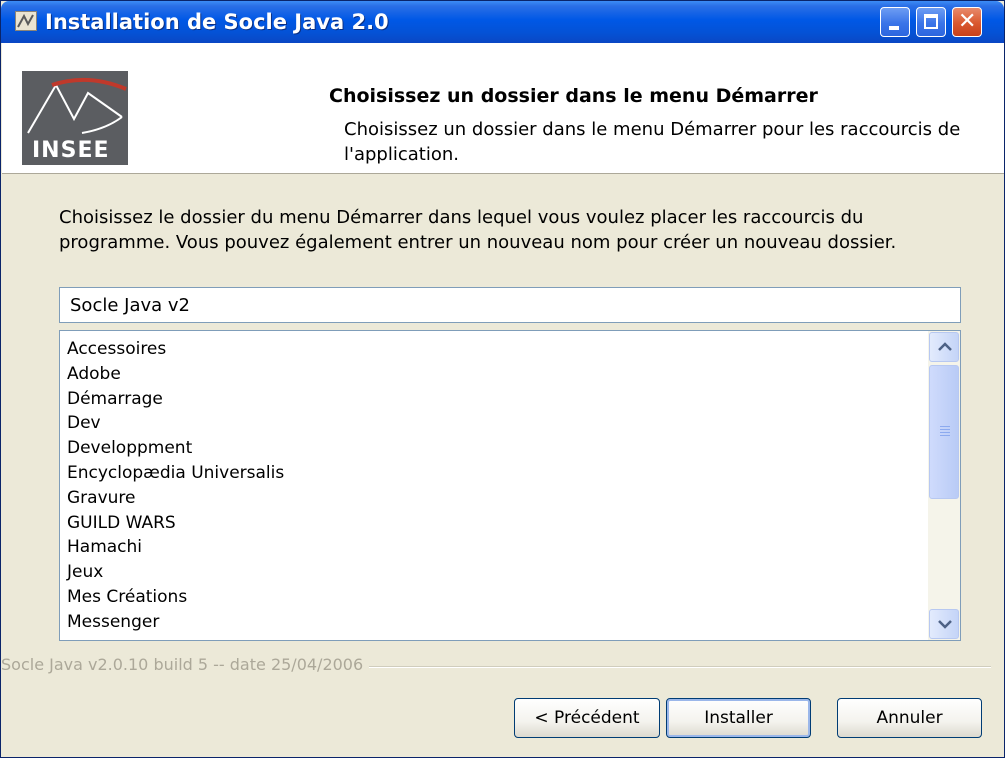 The width and height of the screenshot is (1005, 758). I want to click on folder-list-item: Mes Créations, so click(492, 597).